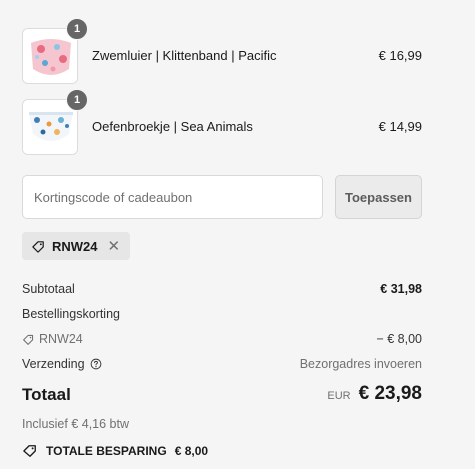 This screenshot has width=475, height=469. Describe the element at coordinates (184, 55) in the screenshot. I see `item-name: Zwemluier | Klittenband | Pacific` at that location.